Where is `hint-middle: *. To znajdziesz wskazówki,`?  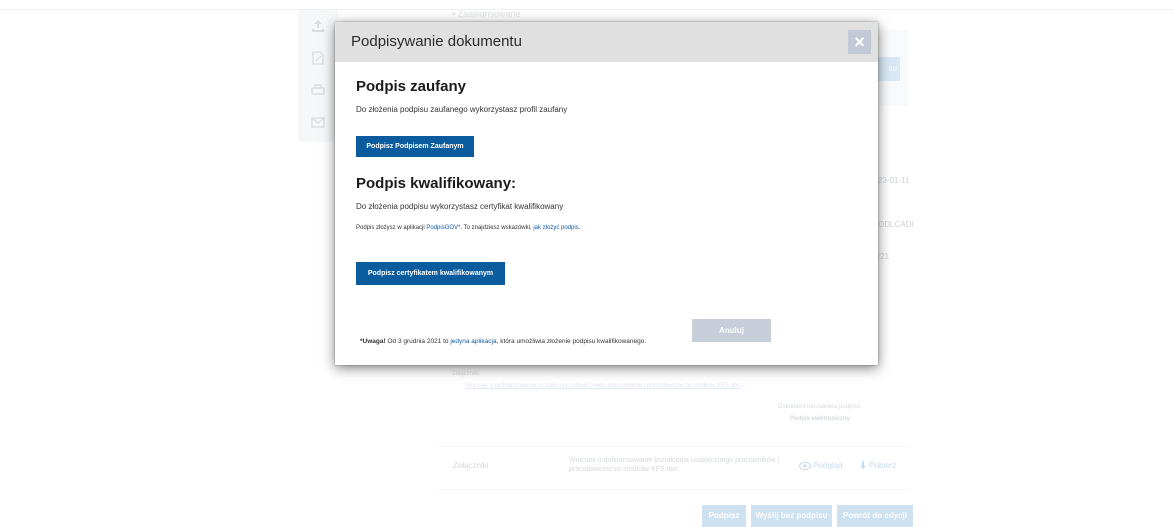
hint-middle: *. To znajdziesz wskazówki, is located at coordinates (496, 228).